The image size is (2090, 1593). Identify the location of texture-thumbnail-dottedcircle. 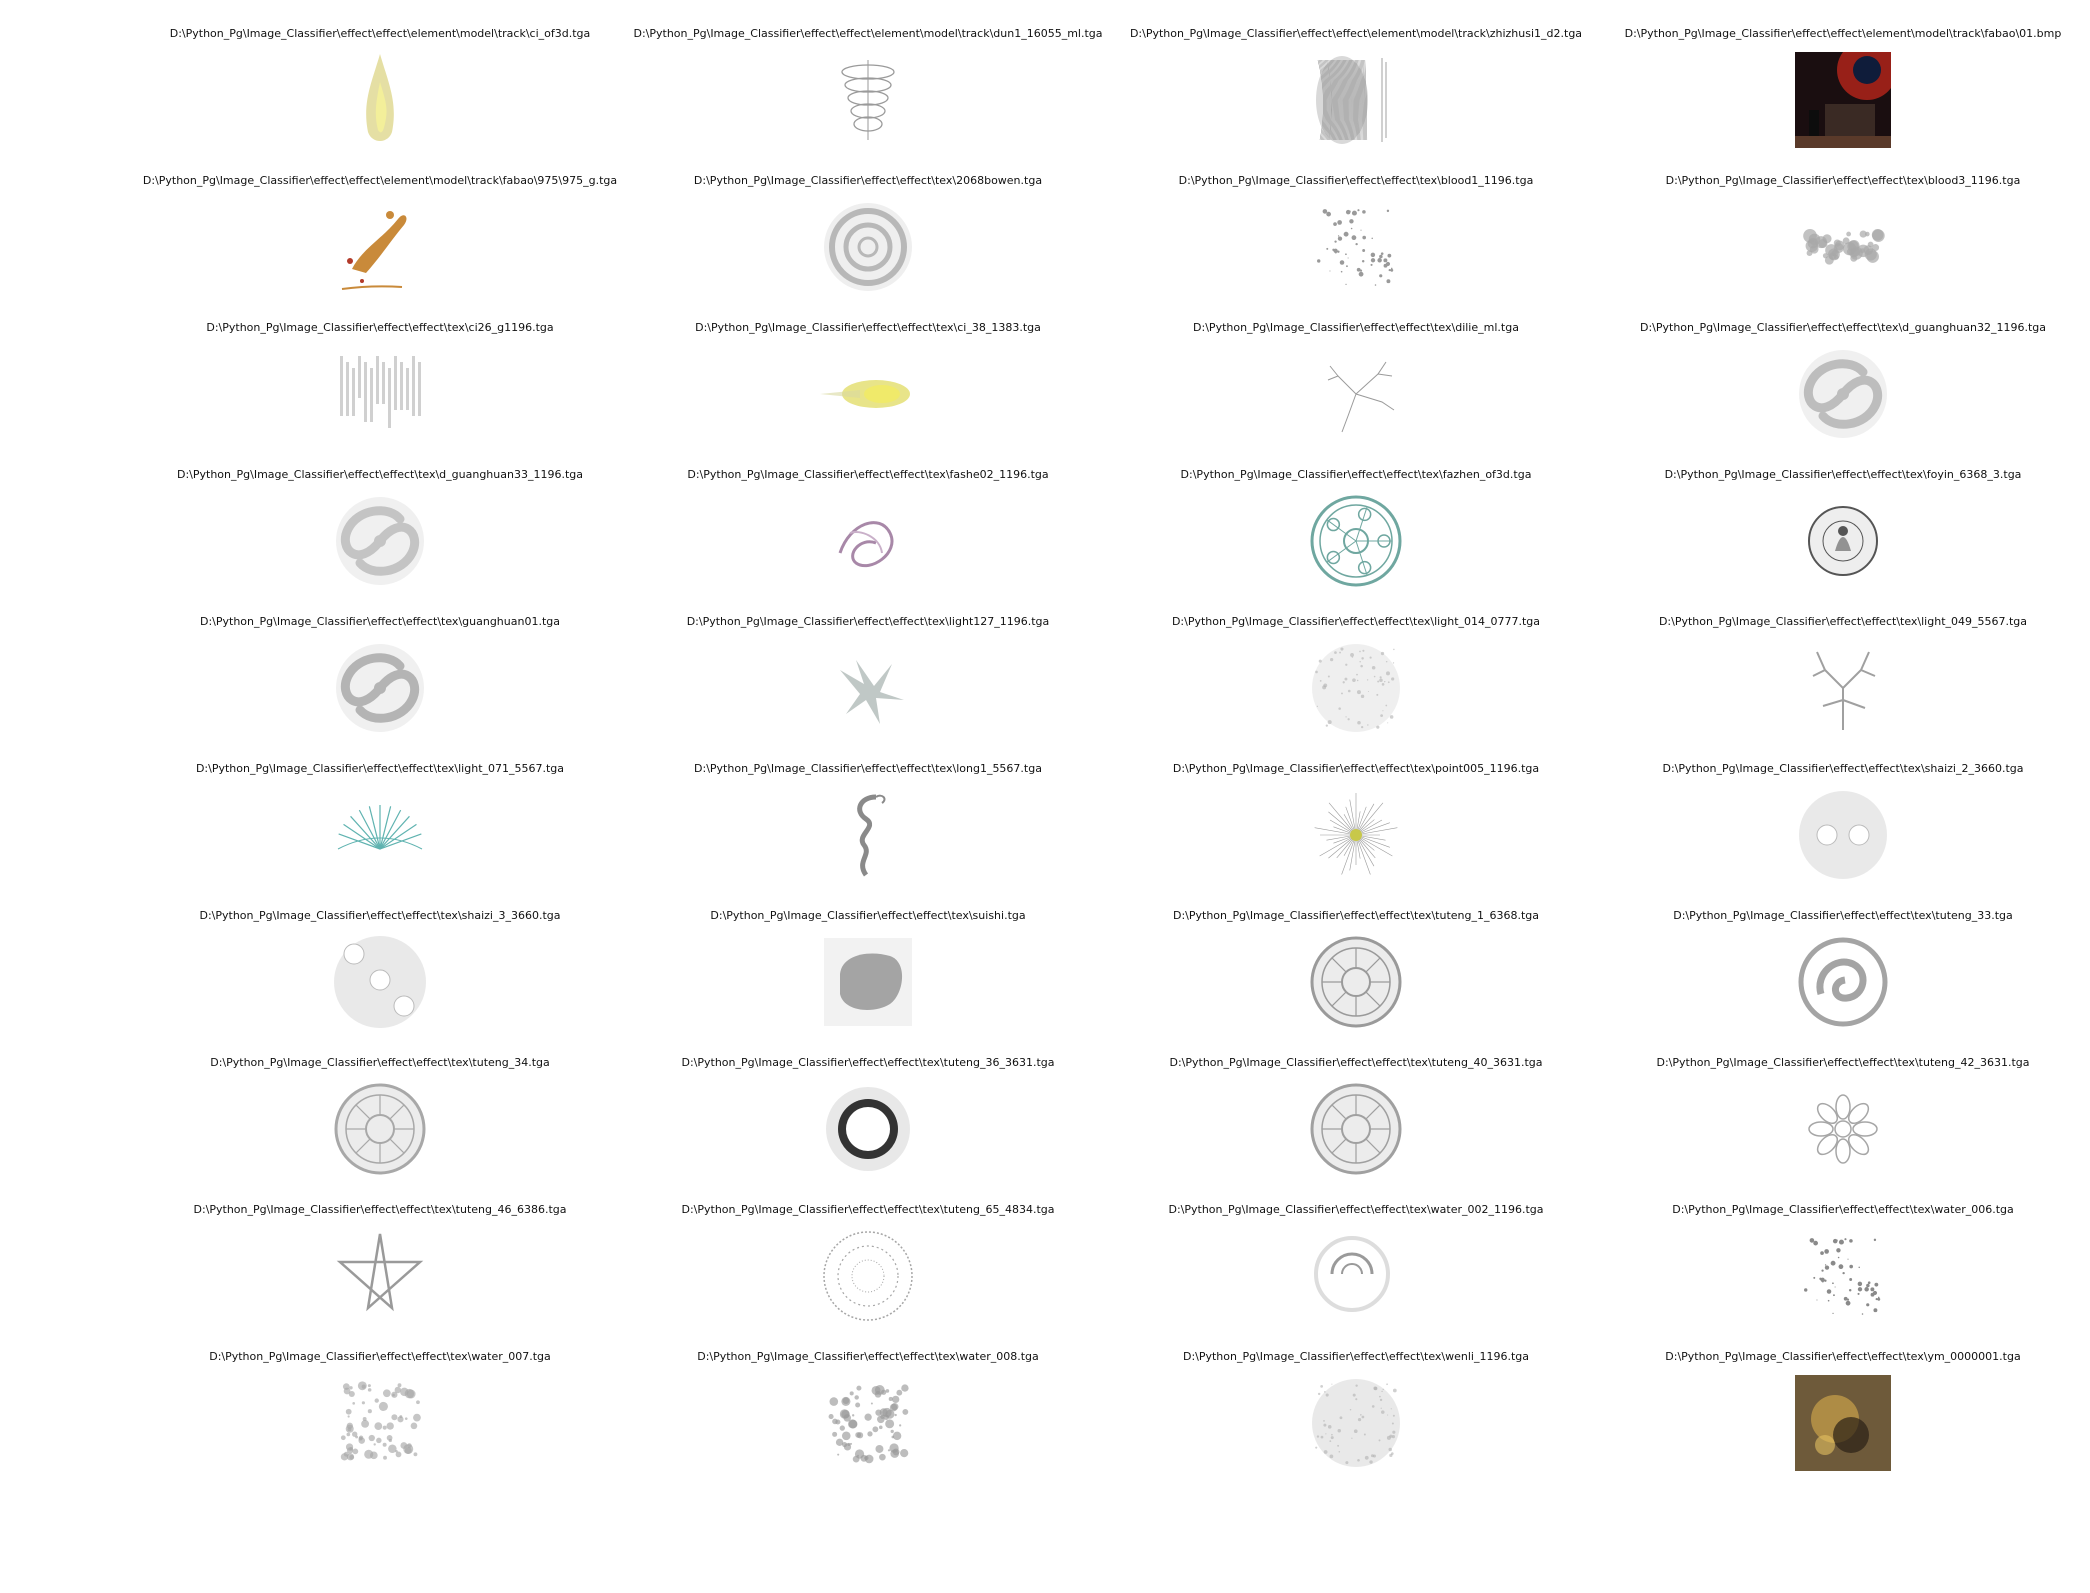
(868, 1276).